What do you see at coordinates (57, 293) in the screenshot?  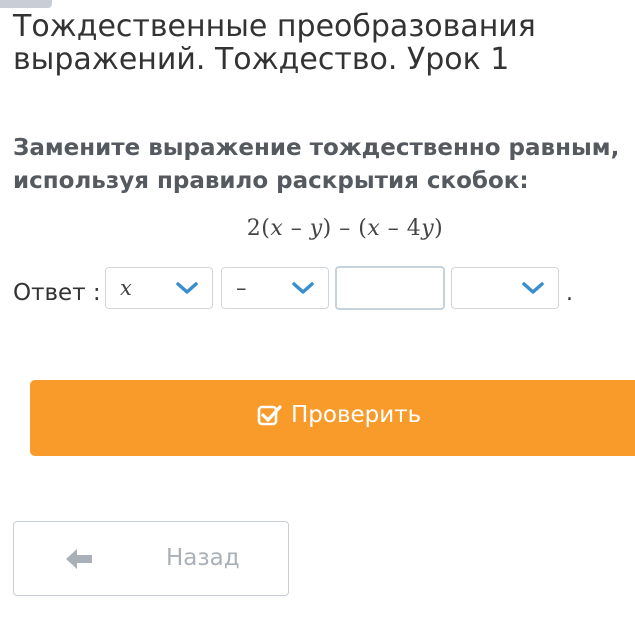 I see `answer-label: Ответ :` at bounding box center [57, 293].